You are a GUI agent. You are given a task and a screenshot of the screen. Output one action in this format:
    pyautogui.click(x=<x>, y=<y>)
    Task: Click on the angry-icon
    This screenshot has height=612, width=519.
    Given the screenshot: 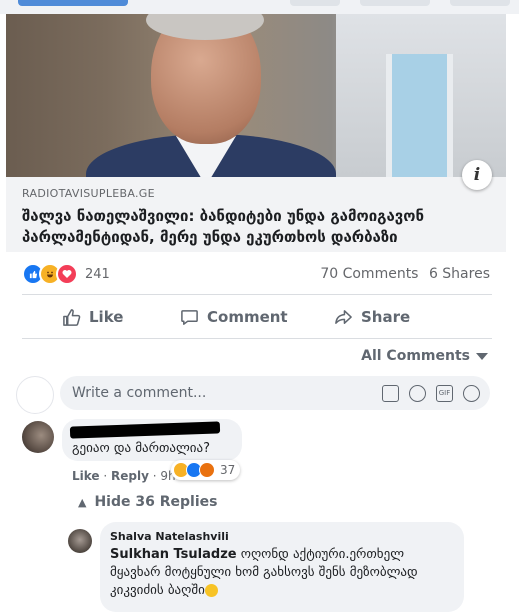 What is the action you would take?
    pyautogui.click(x=207, y=470)
    